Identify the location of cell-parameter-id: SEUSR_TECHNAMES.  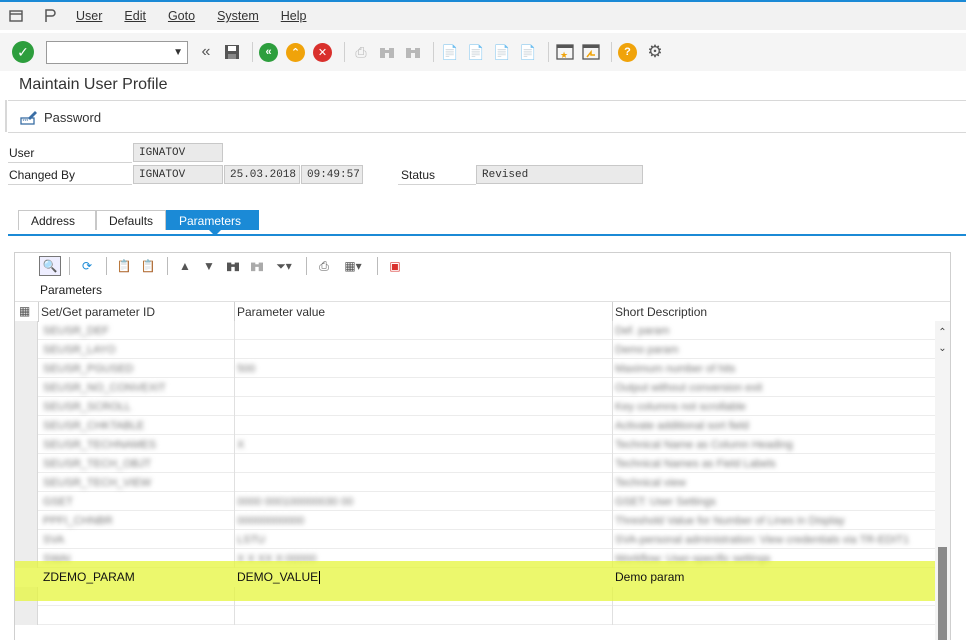
(137, 444).